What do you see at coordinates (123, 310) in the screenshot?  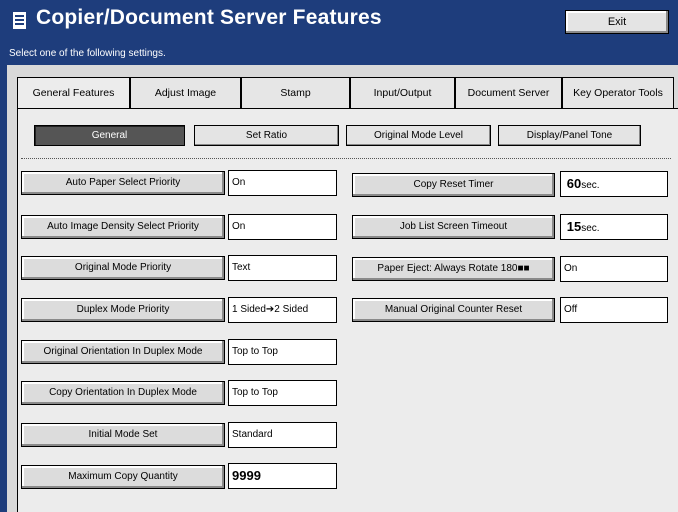 I see `duplex-mode-priority-button: Duplex Mode Priority` at bounding box center [123, 310].